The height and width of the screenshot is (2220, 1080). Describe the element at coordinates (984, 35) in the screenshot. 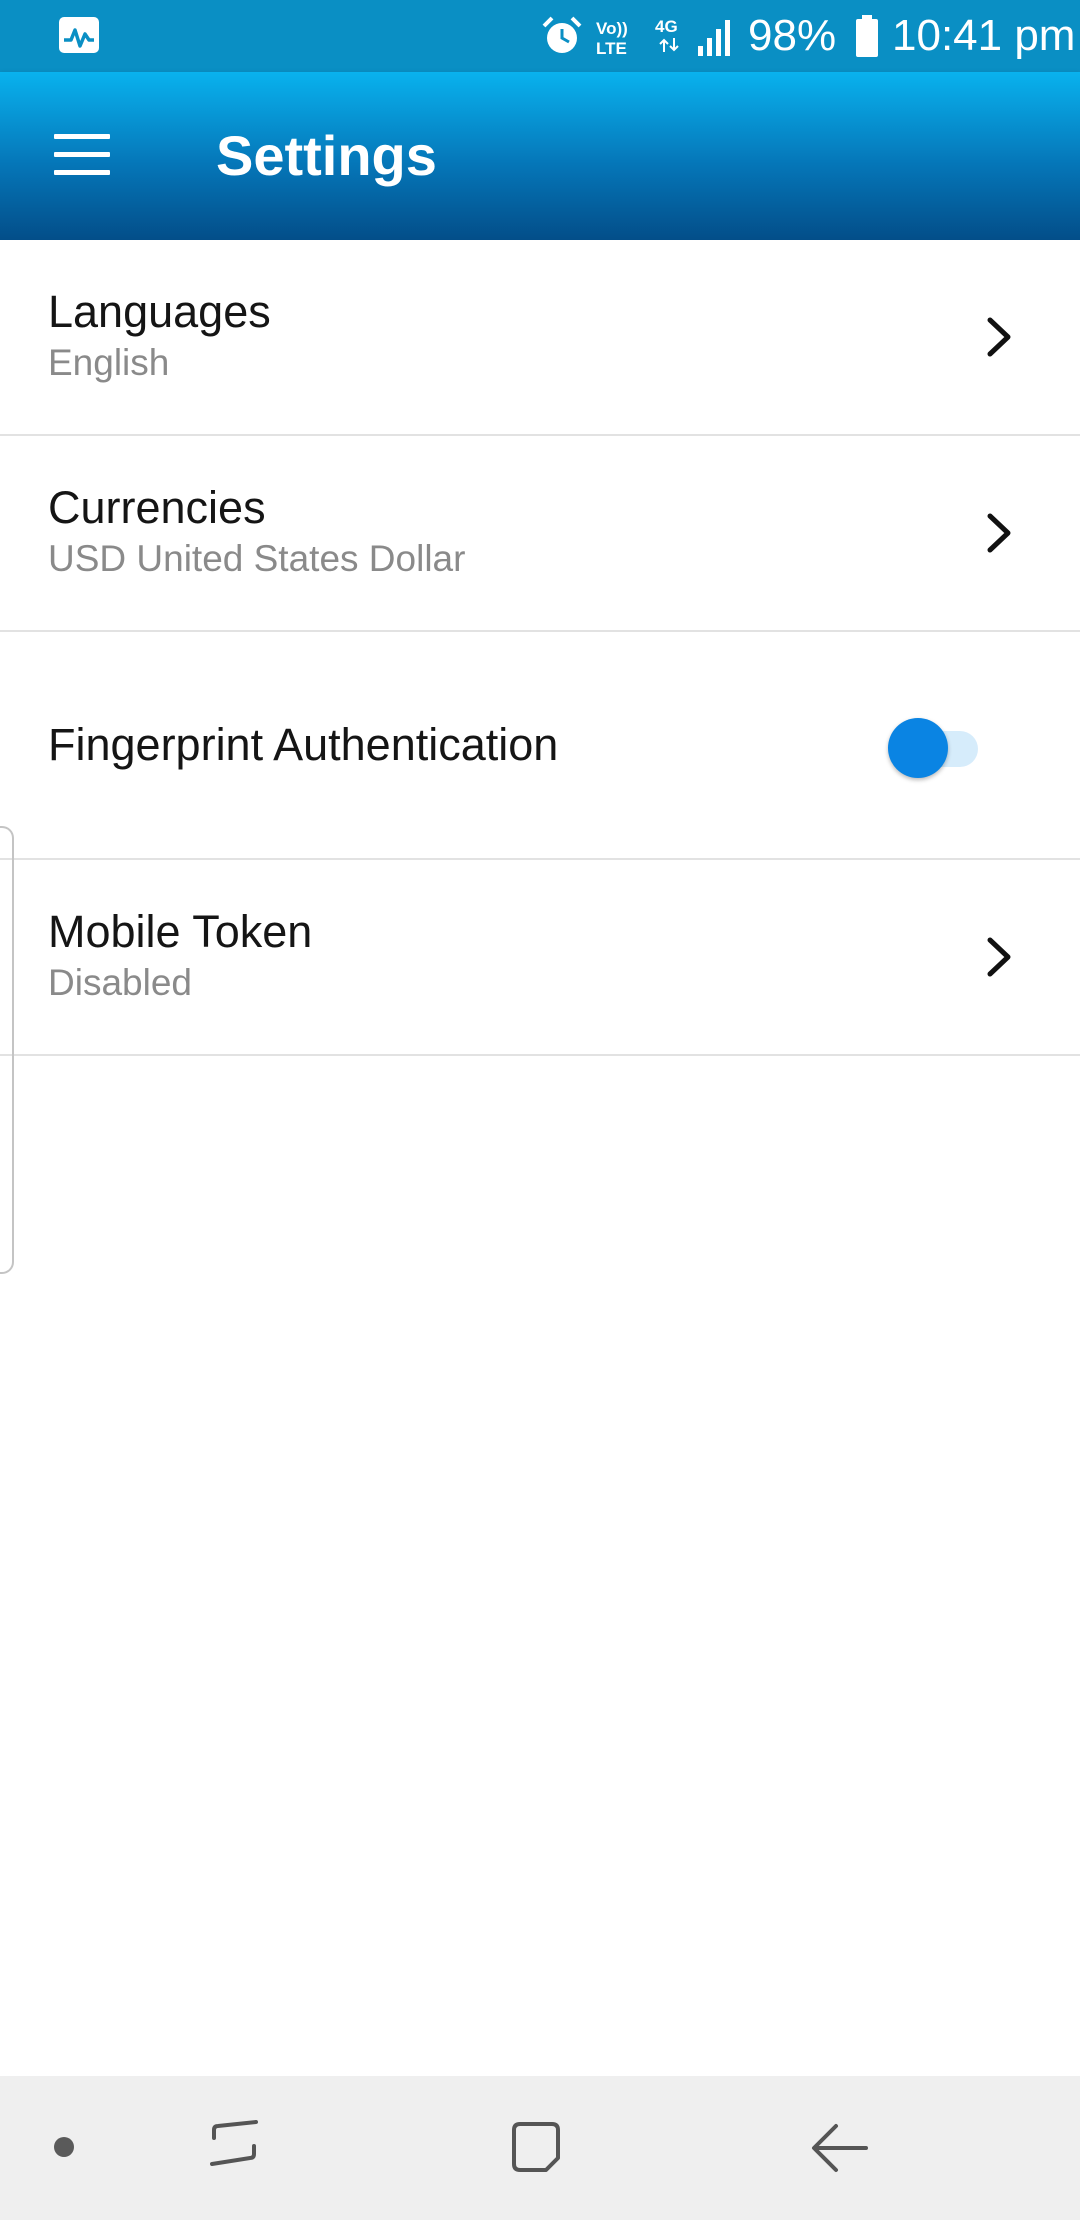

I see `status-time: 10:41 pm` at that location.